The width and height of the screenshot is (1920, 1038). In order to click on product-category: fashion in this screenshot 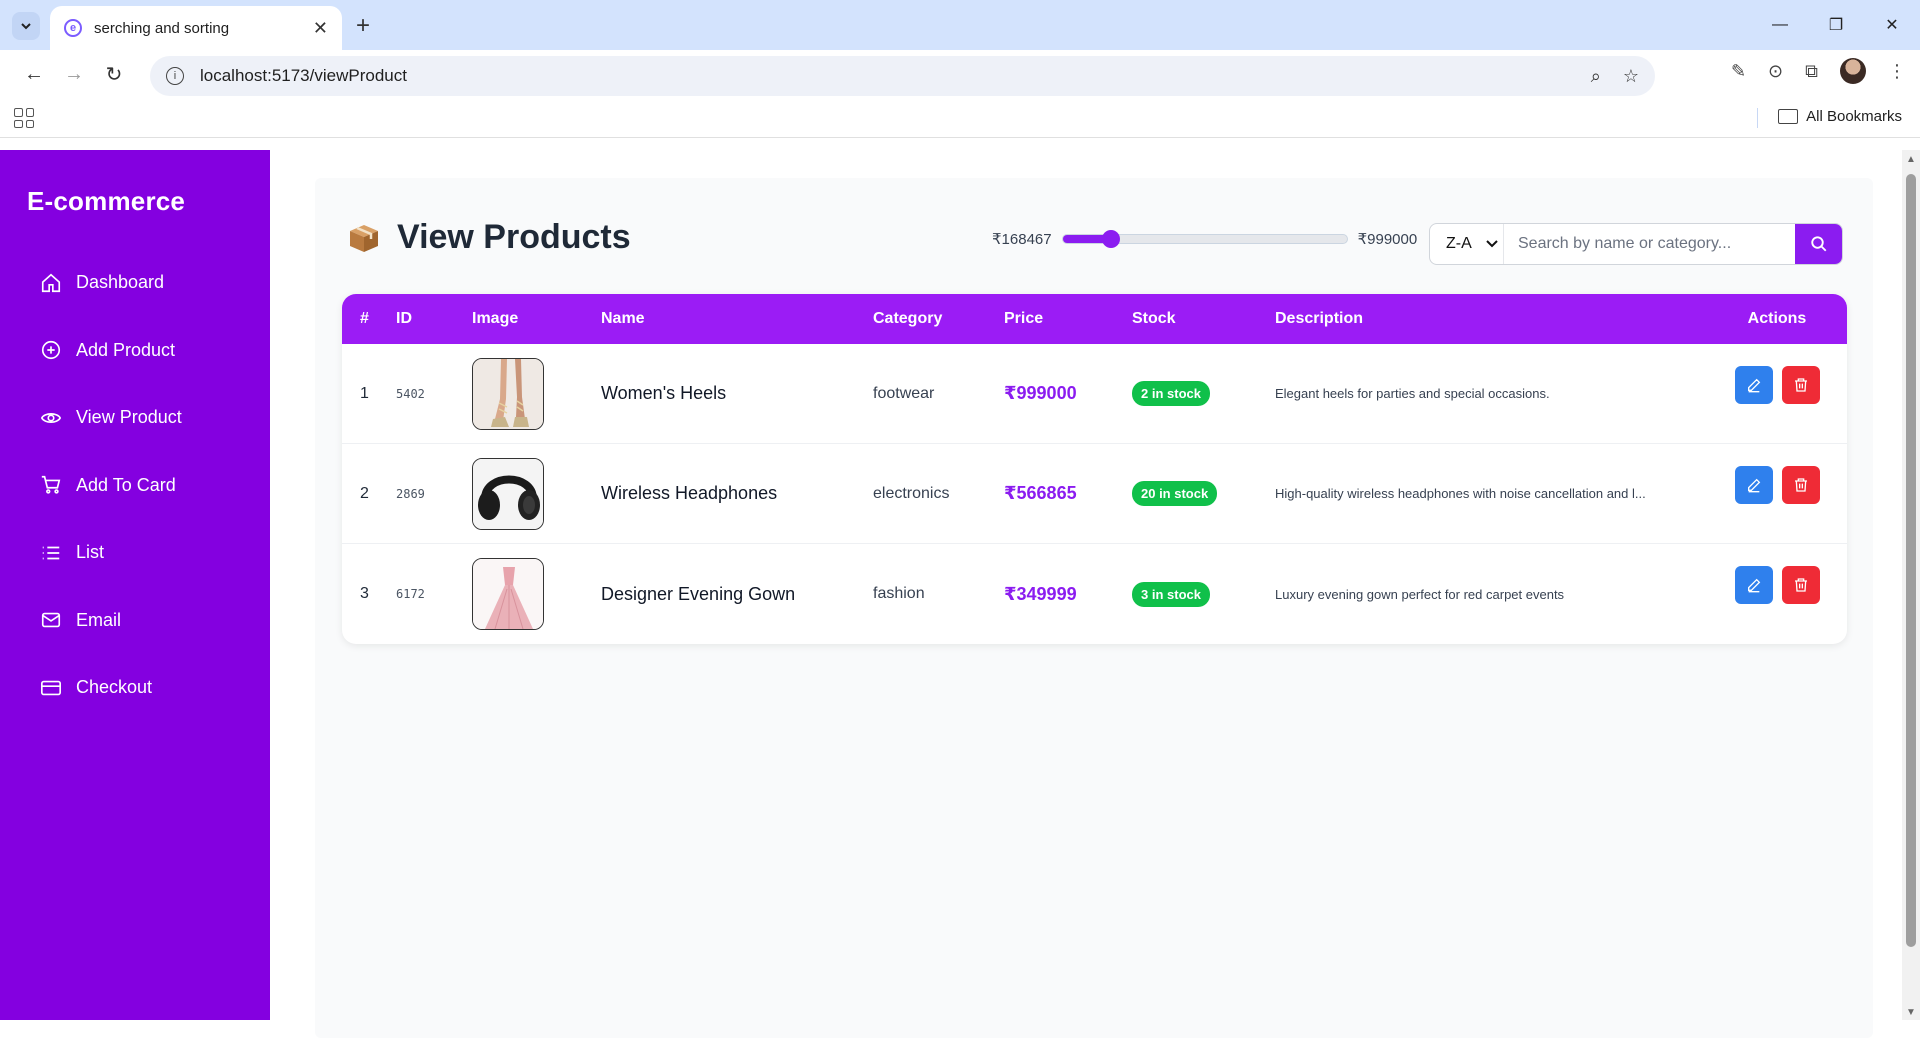, I will do `click(899, 593)`.